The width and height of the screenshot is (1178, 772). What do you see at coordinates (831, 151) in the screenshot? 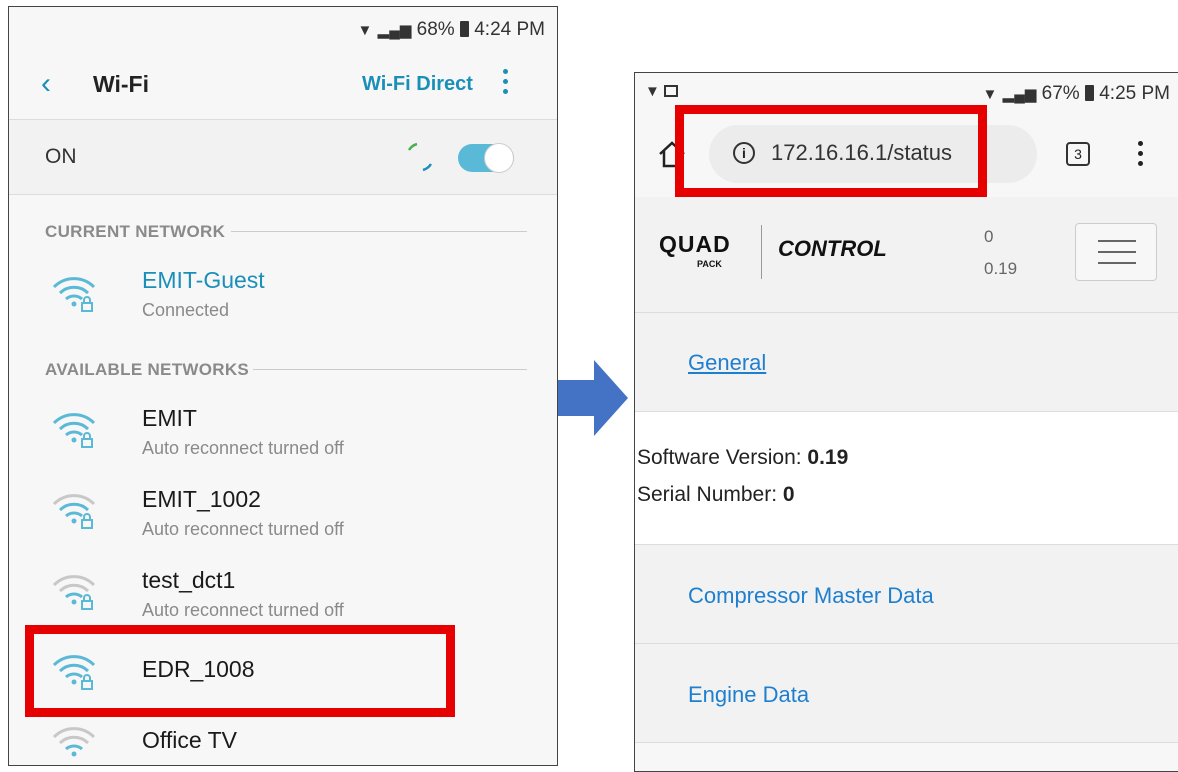
I see `url-highlight-box` at bounding box center [831, 151].